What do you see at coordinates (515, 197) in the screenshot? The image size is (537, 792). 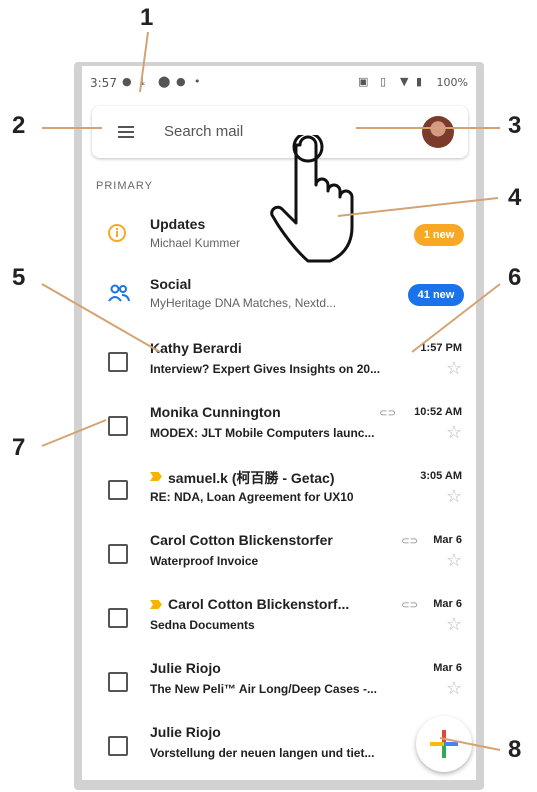 I see `callout-number: 4` at bounding box center [515, 197].